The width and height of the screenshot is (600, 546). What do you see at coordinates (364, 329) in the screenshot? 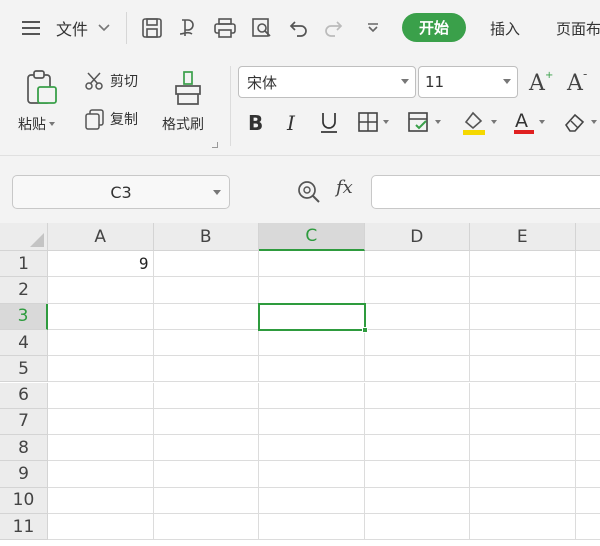
I see `fill-handle` at bounding box center [364, 329].